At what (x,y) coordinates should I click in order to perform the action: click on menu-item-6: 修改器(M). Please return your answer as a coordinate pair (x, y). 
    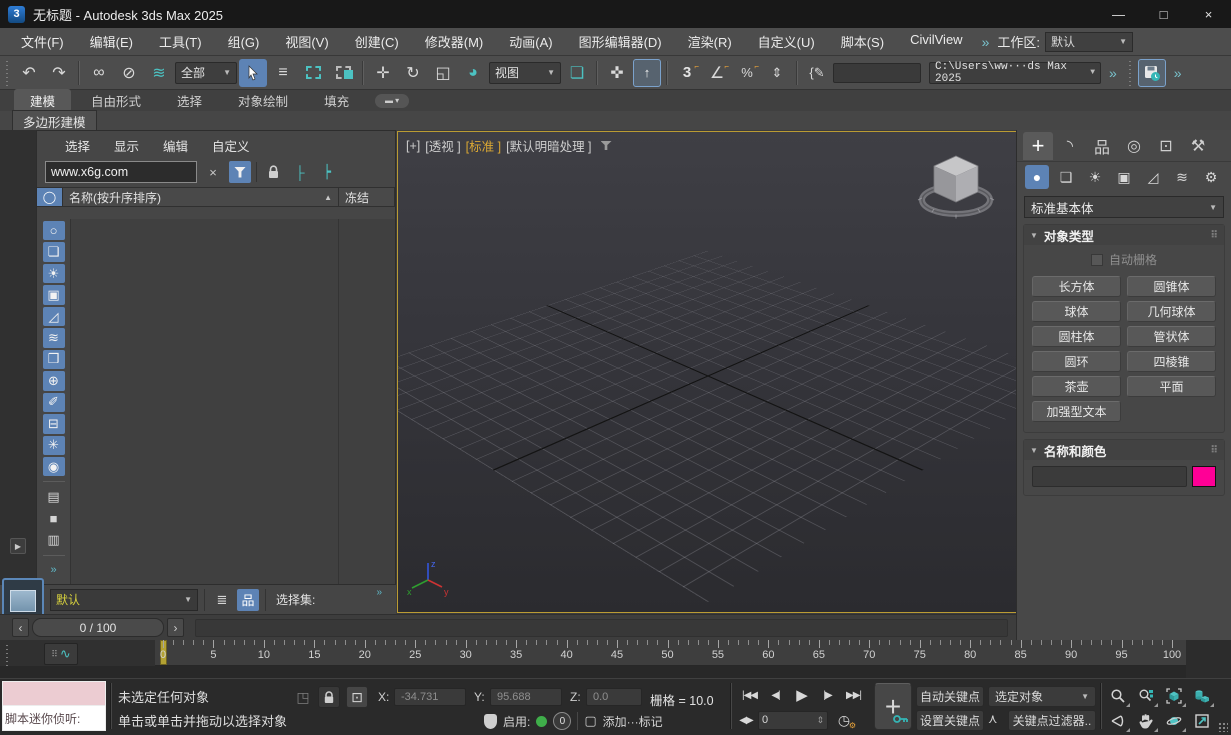
    Looking at the image, I should click on (454, 41).